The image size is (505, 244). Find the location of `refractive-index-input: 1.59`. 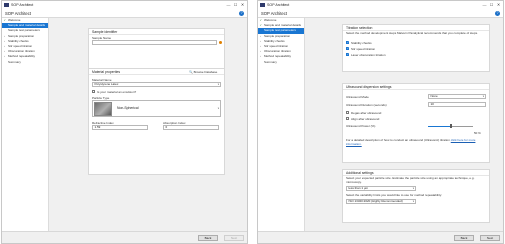

refractive-index-input: 1.59 is located at coordinates (120, 127).